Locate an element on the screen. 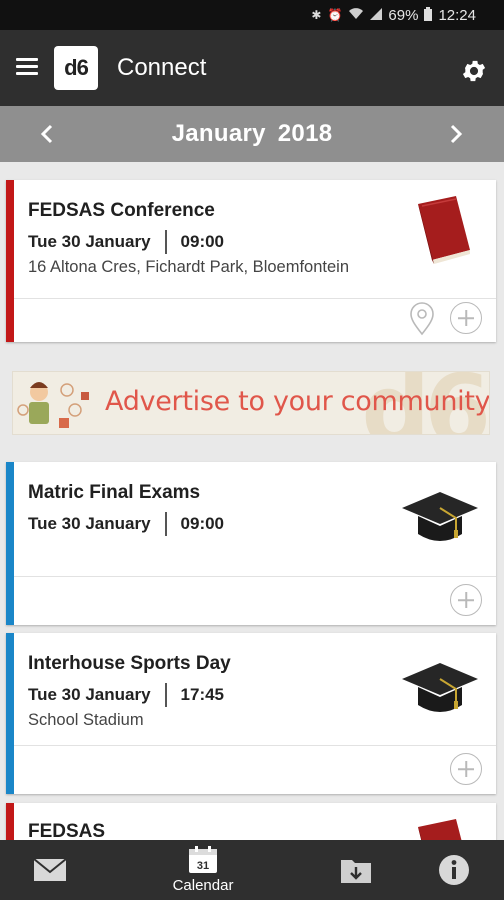 Image resolution: width=504 pixels, height=900 pixels. envelope-icon is located at coordinates (50, 869).